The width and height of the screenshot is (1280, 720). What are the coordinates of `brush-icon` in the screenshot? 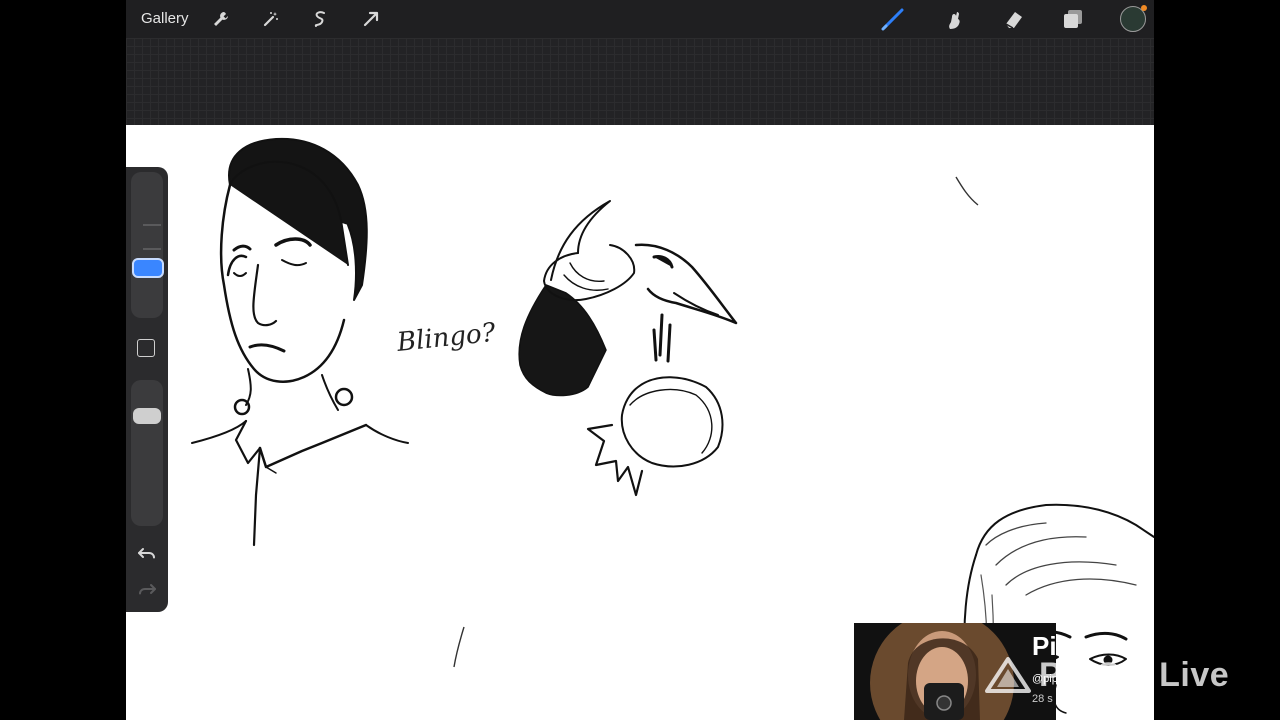 It's located at (893, 19).